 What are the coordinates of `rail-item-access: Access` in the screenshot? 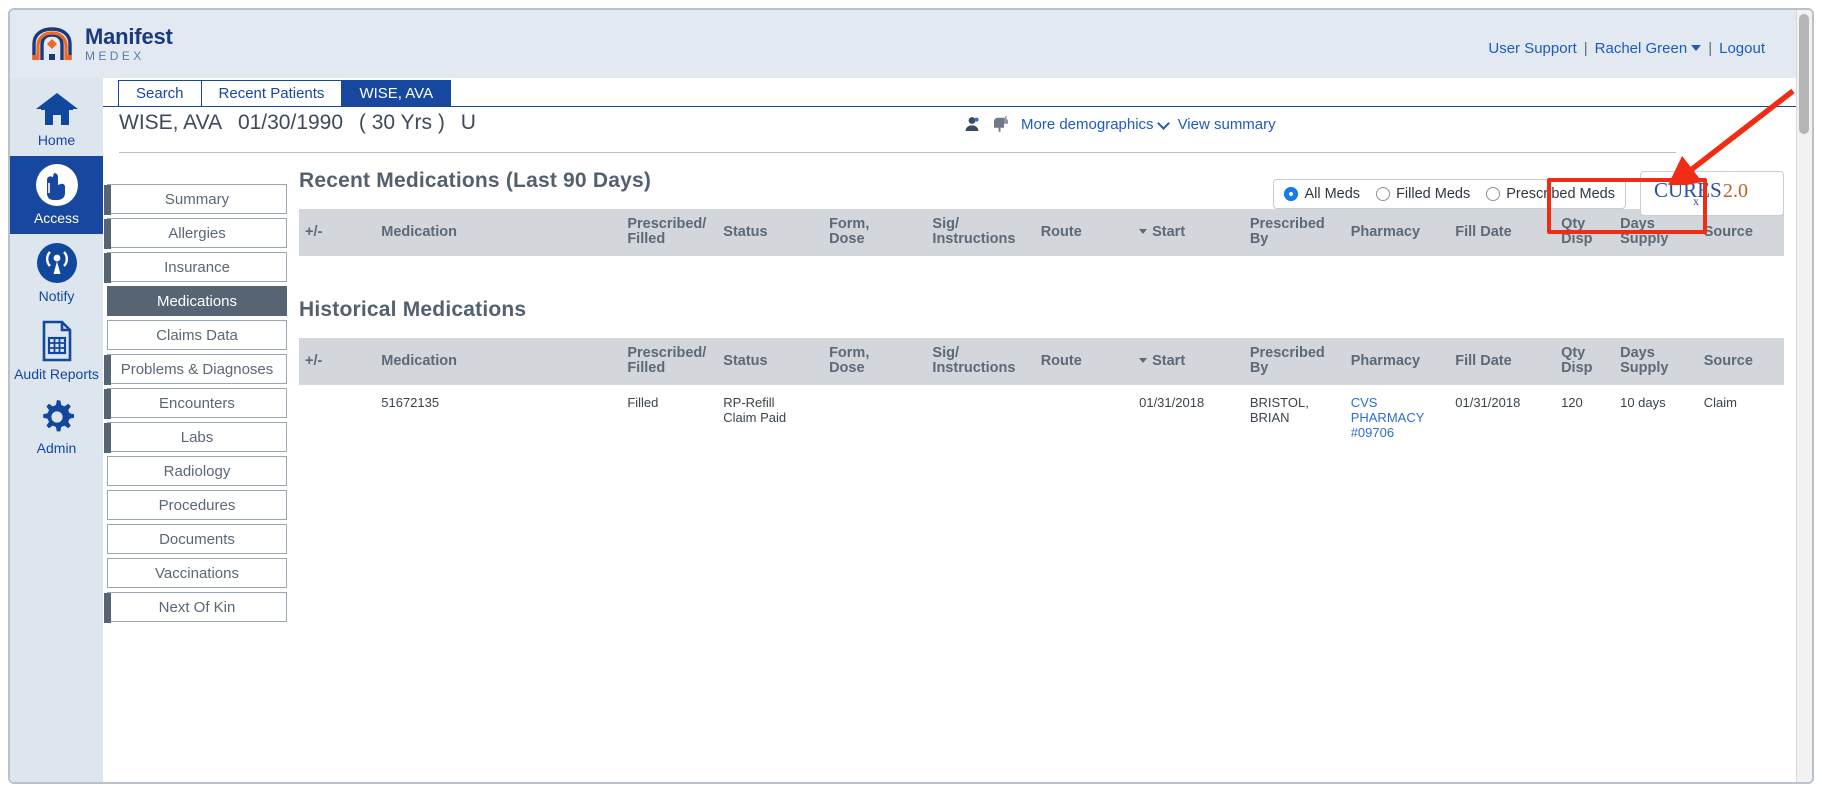 It's located at (56, 195).